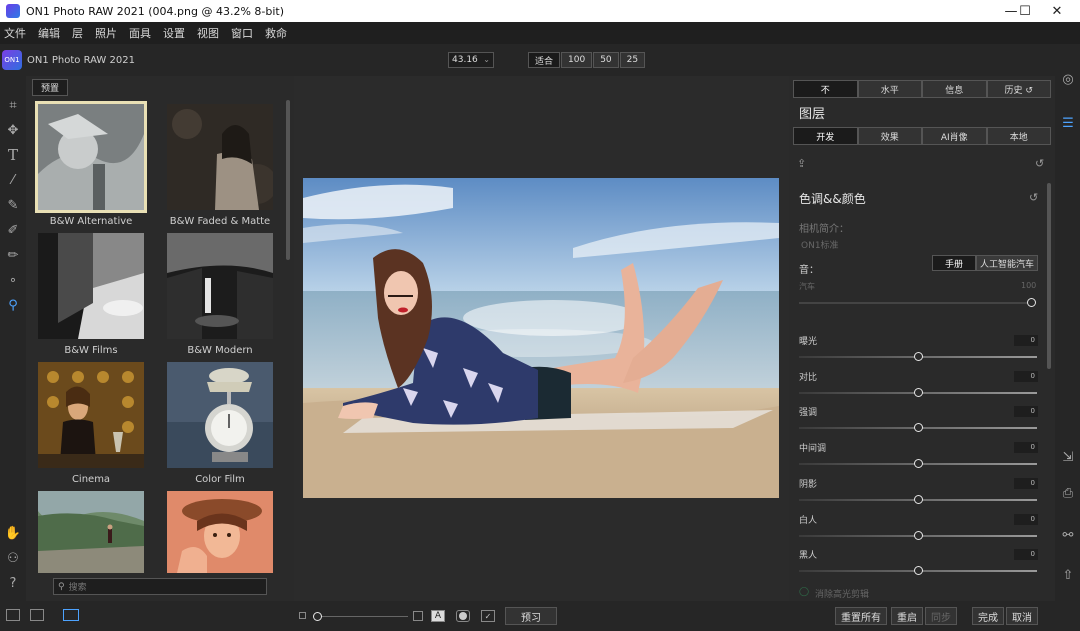 This screenshot has height=631, width=1080. What do you see at coordinates (486, 59) in the screenshot?
I see `chevron-down-icon: ⌄` at bounding box center [486, 59].